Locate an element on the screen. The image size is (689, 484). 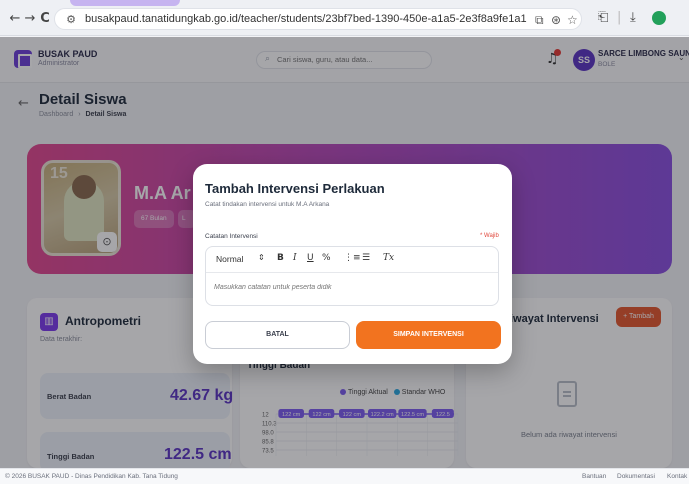
profile-extension-icon is located at coordinates (659, 18).